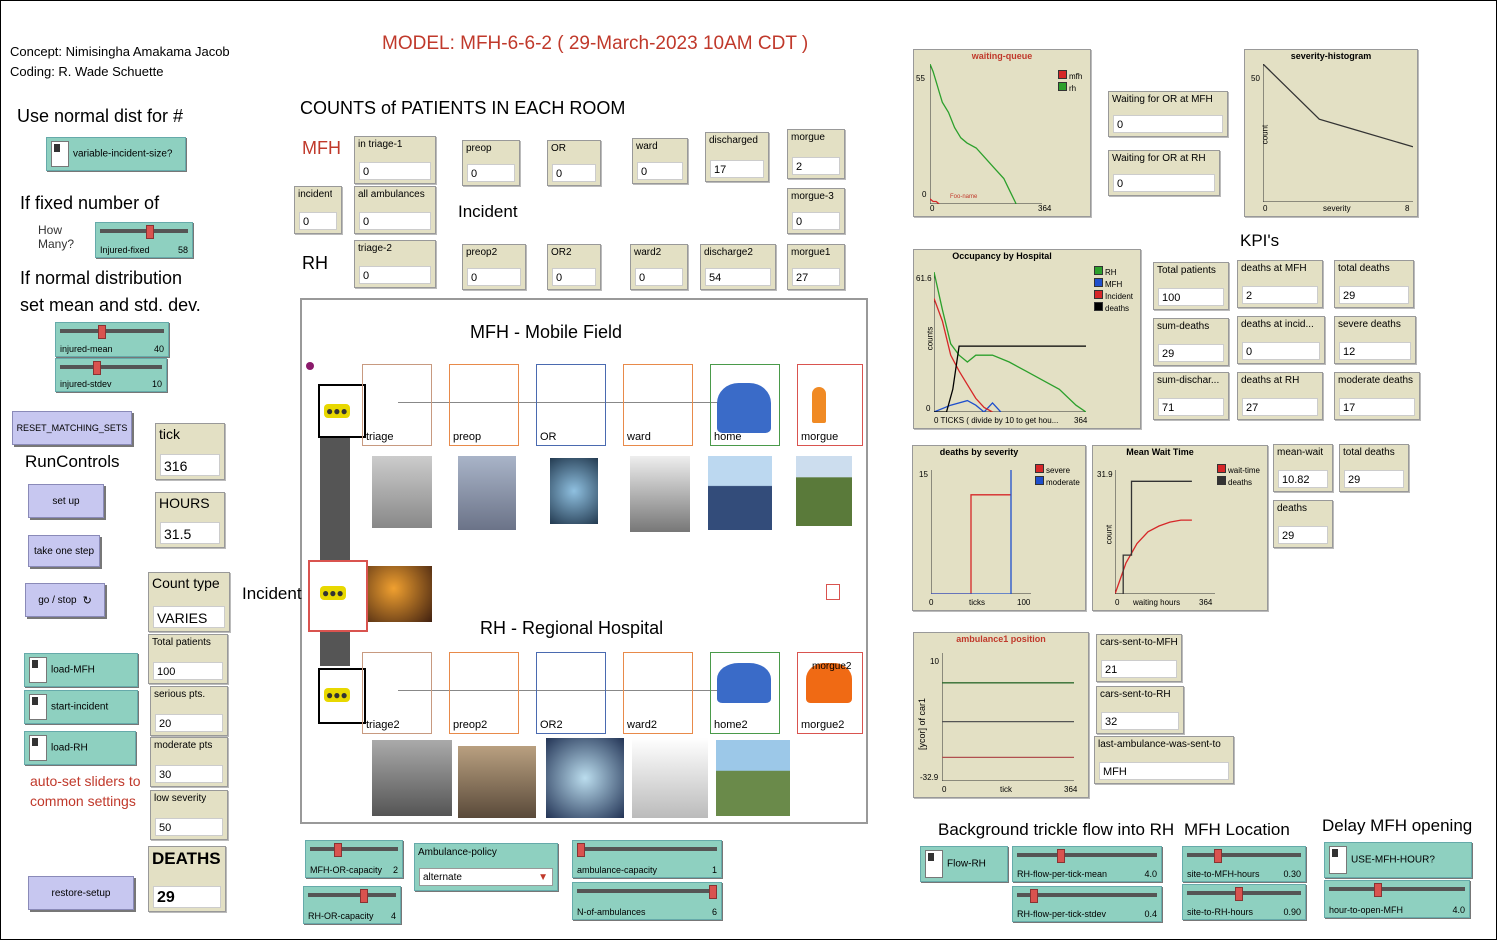 The height and width of the screenshot is (940, 1497). What do you see at coordinates (64, 551) in the screenshot?
I see `take-one-step-button: take one step` at bounding box center [64, 551].